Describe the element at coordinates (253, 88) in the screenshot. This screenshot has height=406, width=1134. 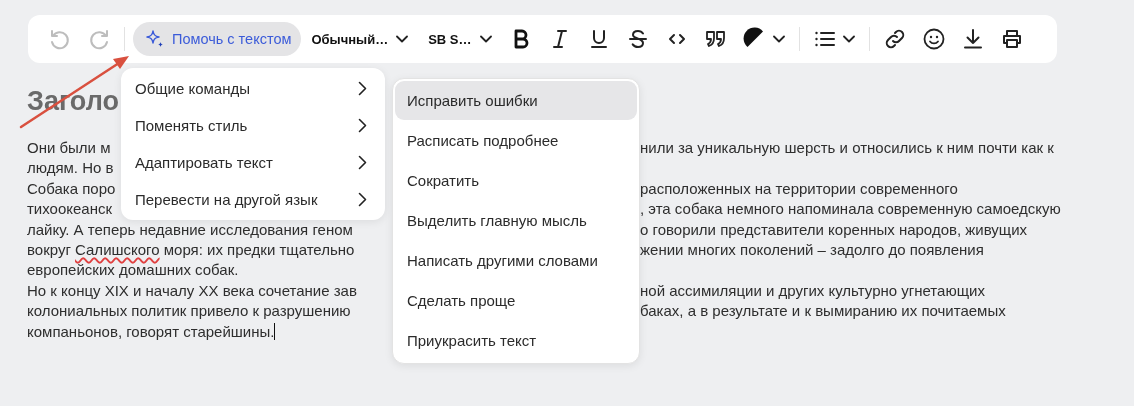
I see `menu-item: Общие команды` at that location.